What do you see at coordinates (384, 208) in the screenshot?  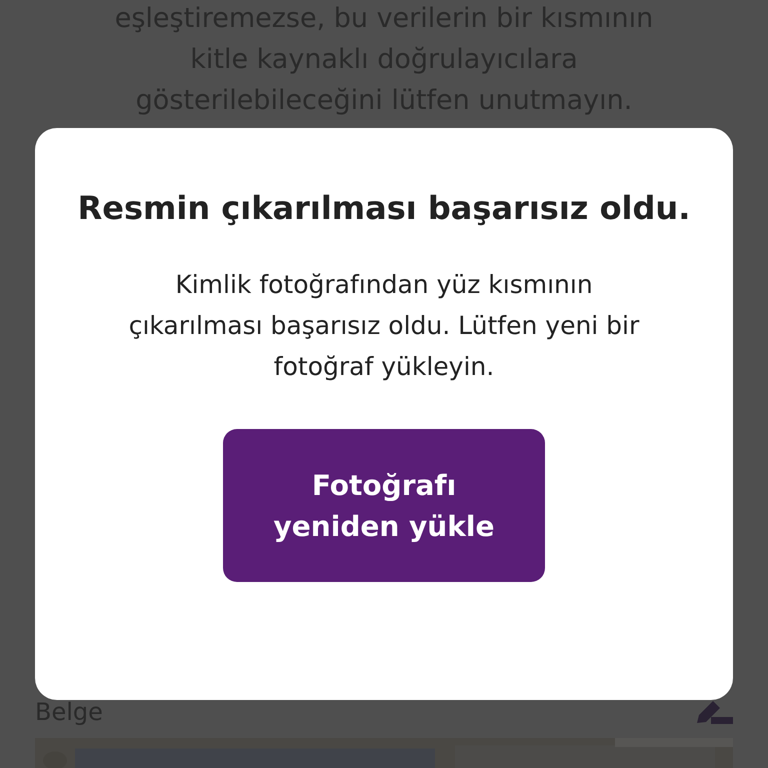 I see `dialog-title: Resmin çıkarılması başarısız oldu.` at bounding box center [384, 208].